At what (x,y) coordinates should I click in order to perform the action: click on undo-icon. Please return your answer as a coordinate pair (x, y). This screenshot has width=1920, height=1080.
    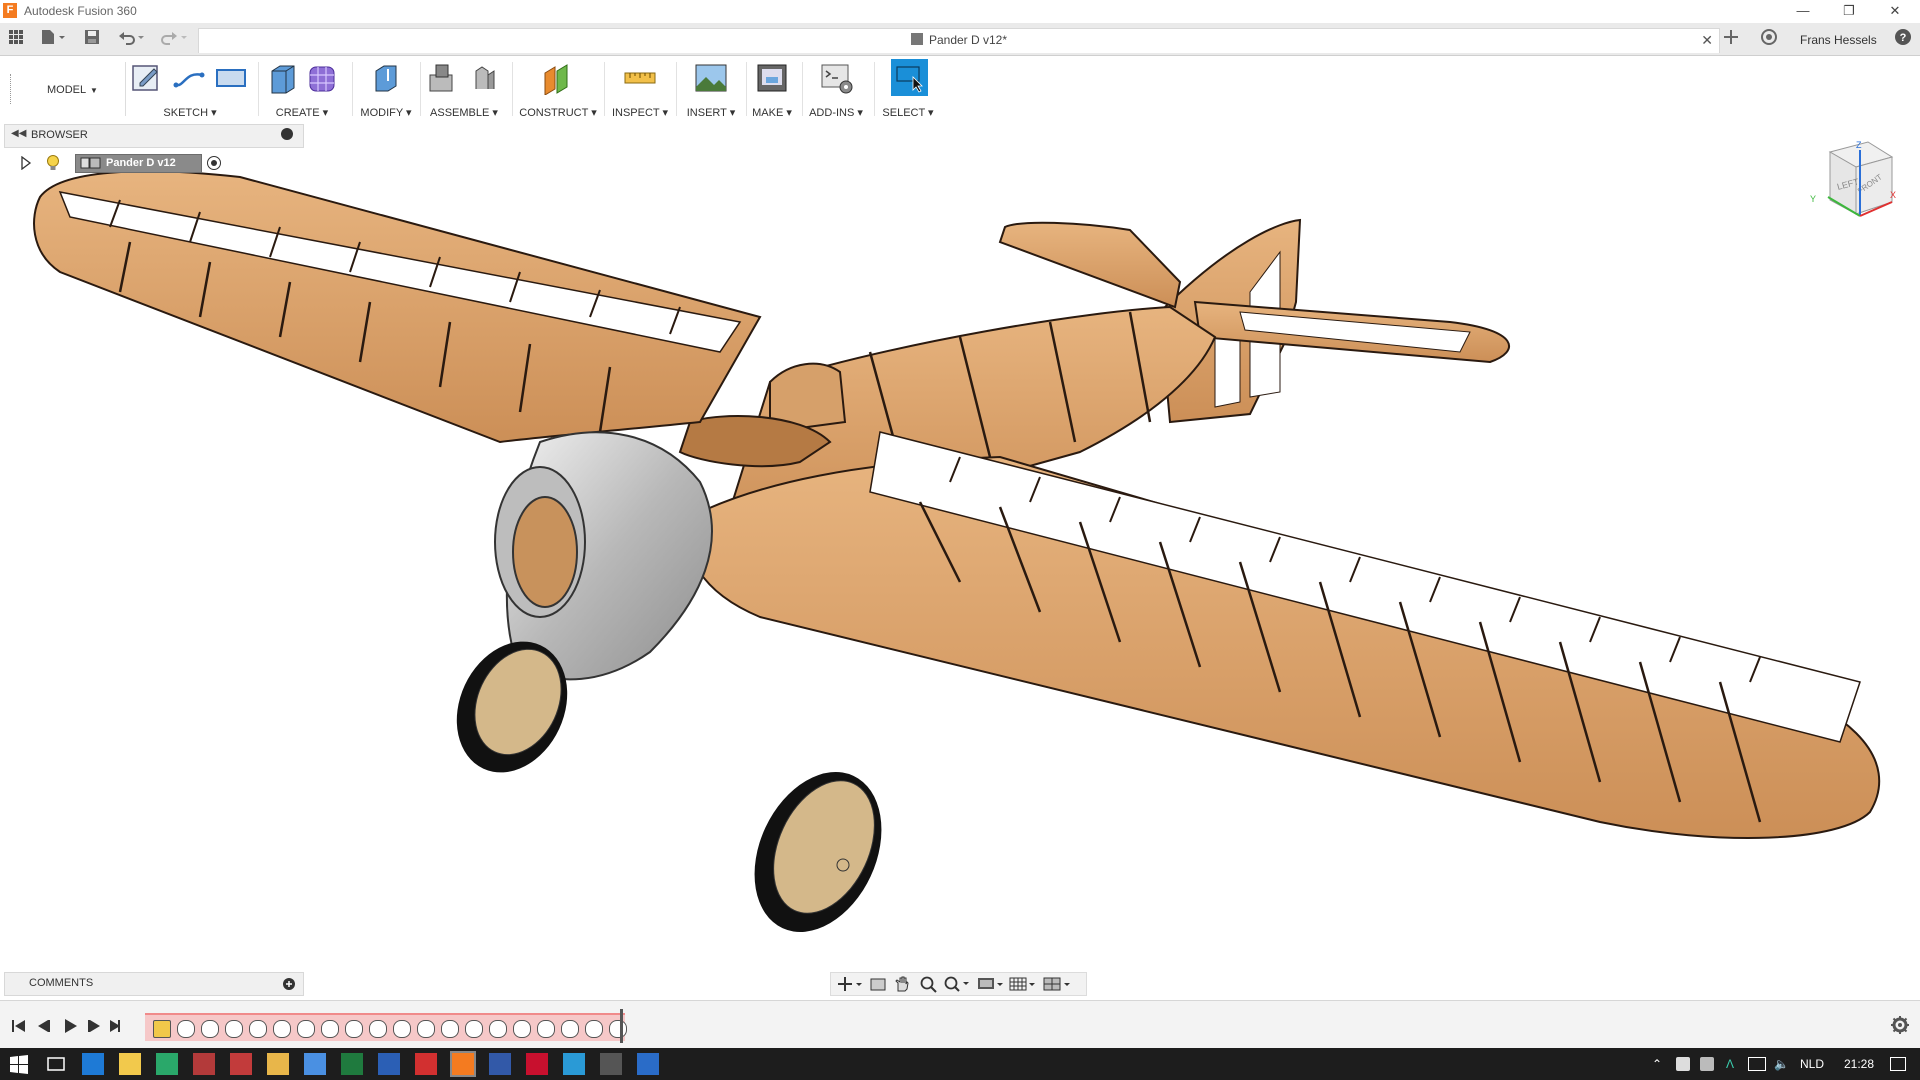
    Looking at the image, I should click on (133, 39).